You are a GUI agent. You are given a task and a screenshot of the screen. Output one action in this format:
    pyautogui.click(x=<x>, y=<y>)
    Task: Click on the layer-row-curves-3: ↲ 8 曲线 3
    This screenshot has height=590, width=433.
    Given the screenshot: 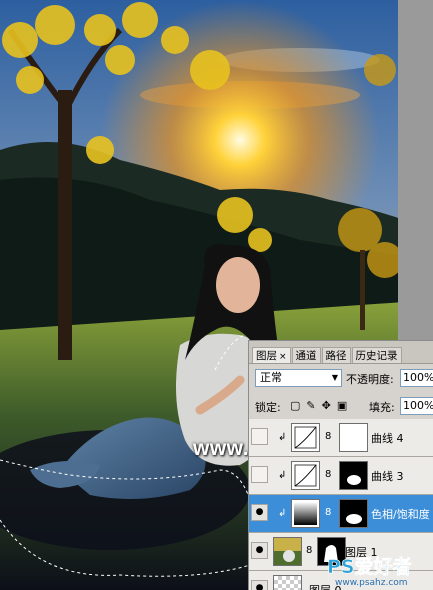 What is the action you would take?
    pyautogui.click(x=341, y=476)
    